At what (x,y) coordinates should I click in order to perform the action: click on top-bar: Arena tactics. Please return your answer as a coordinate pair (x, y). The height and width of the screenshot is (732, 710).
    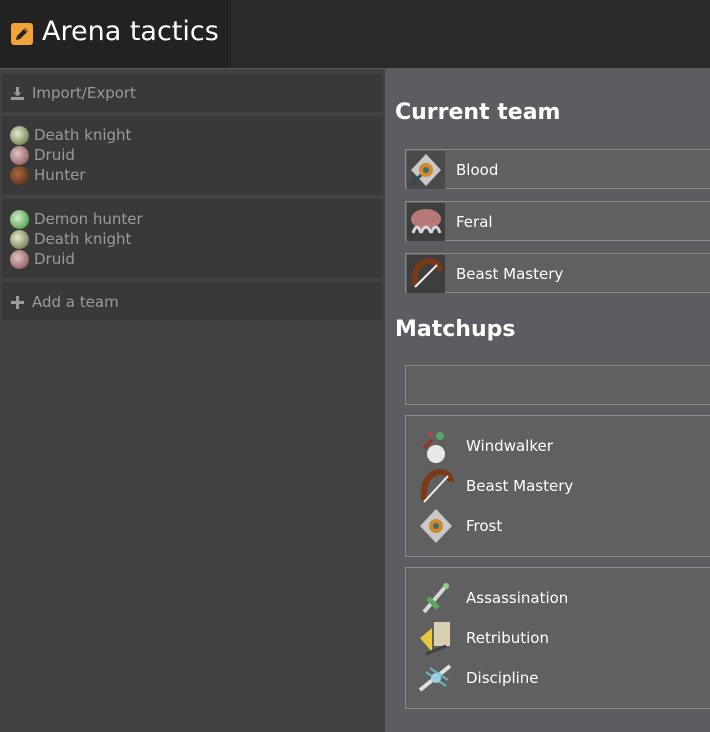
    Looking at the image, I should click on (355, 34).